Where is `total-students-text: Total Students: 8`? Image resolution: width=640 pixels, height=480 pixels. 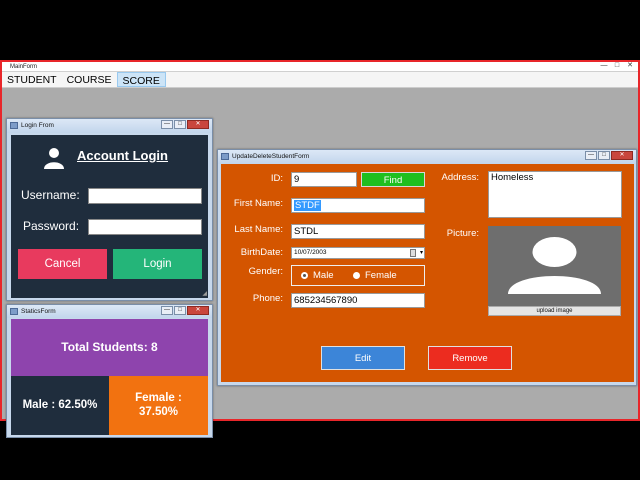
total-students-text: Total Students: 8 is located at coordinates (109, 347).